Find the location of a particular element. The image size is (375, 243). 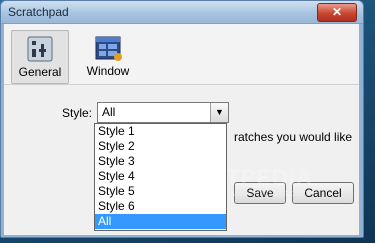

watermark-url: www.softpedia.com is located at coordinates (269, 193).